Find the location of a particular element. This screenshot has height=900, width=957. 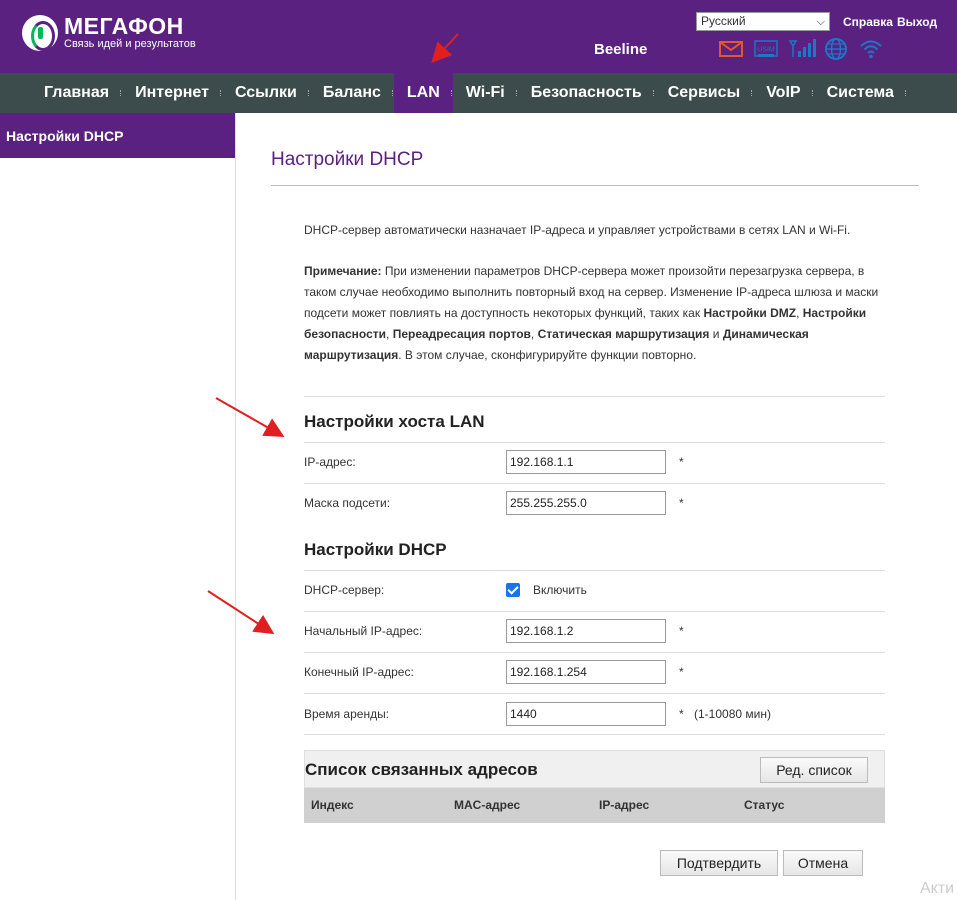

lan-host-section-title: Настройки хоста LAN is located at coordinates (394, 421).